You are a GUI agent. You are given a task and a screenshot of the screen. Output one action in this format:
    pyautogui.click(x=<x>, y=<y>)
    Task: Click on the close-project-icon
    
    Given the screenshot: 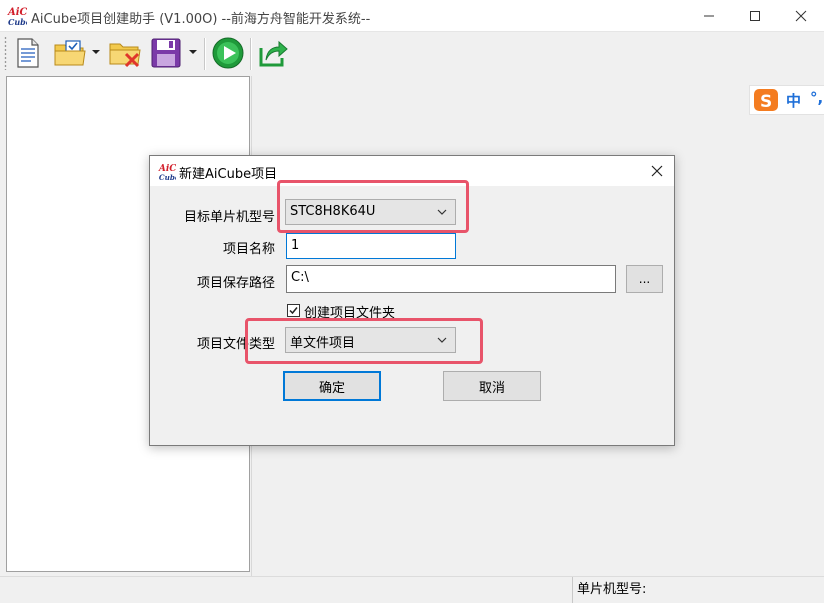 What is the action you would take?
    pyautogui.click(x=125, y=55)
    